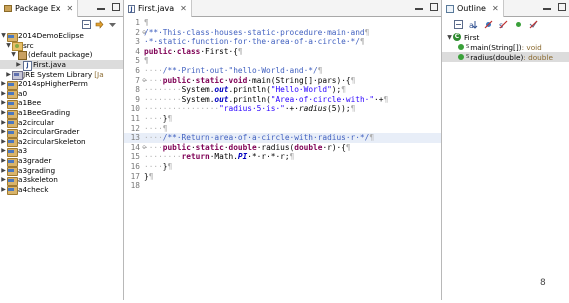 Image resolution: width=569 pixels, height=303 pixels. Describe the element at coordinates (137, 80) in the screenshot. I see `line-number-text: 7` at that location.